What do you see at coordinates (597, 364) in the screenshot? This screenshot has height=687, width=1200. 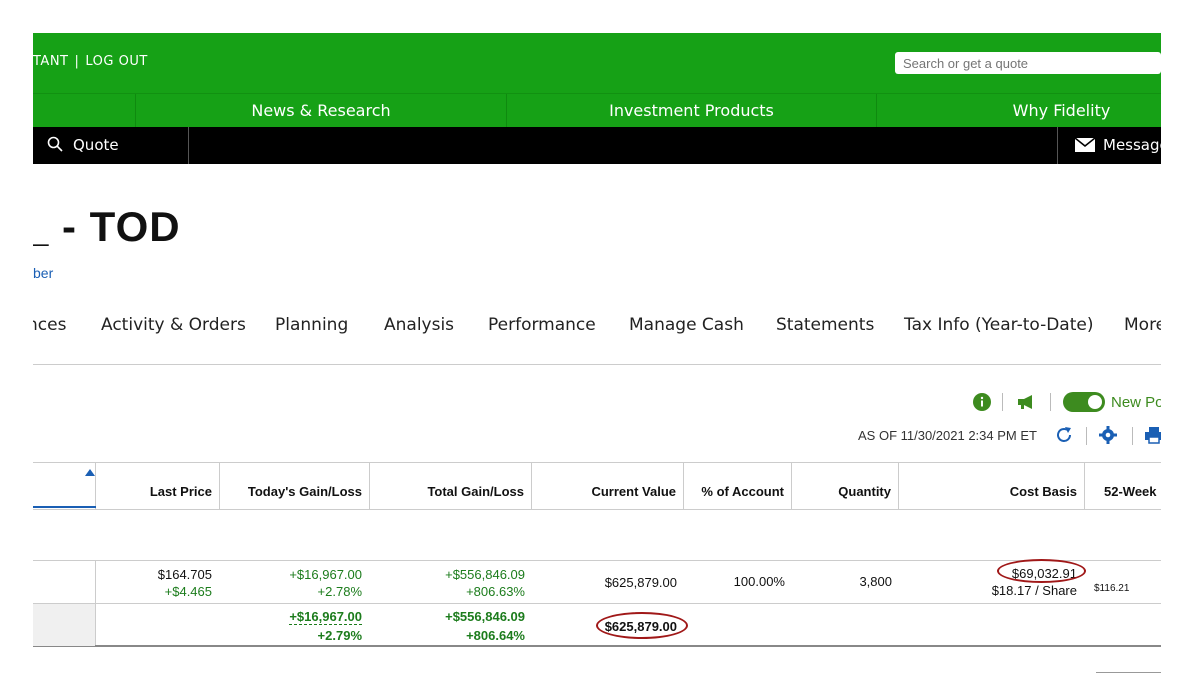 I see `tabs-divider` at bounding box center [597, 364].